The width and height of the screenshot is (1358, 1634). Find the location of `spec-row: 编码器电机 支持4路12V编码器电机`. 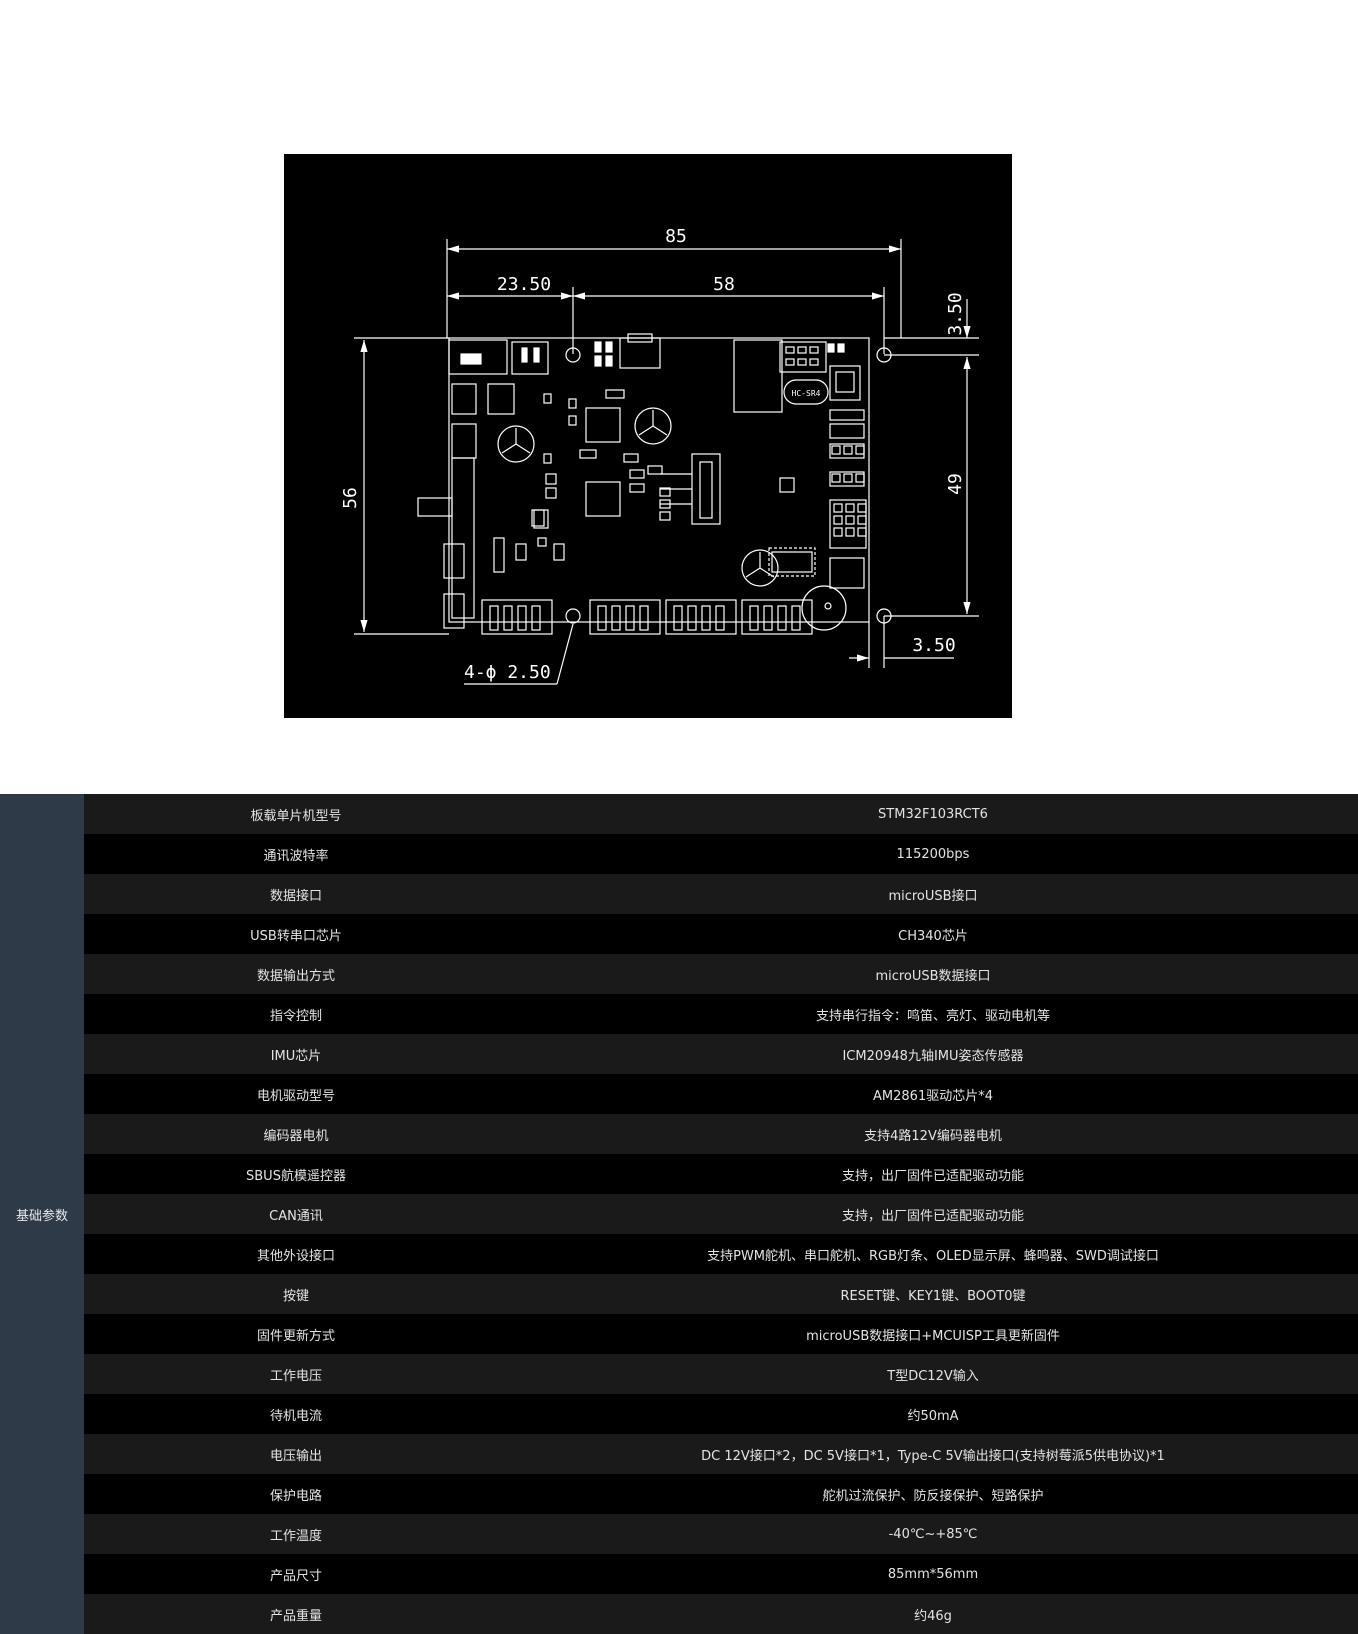

spec-row: 编码器电机 支持4路12V编码器电机 is located at coordinates (721, 1134).